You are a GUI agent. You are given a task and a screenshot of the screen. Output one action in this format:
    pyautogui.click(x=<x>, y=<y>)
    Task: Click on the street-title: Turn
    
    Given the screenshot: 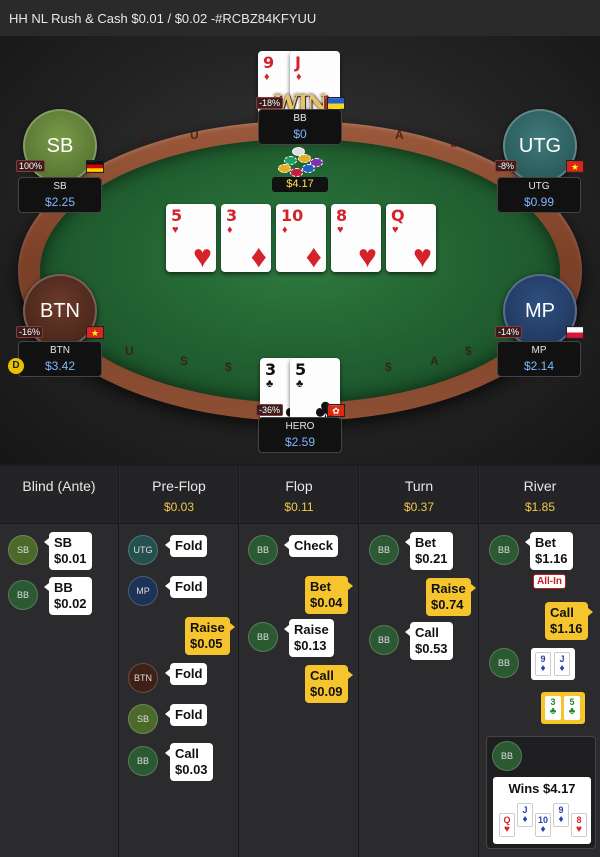 What is the action you would take?
    pyautogui.click(x=419, y=486)
    